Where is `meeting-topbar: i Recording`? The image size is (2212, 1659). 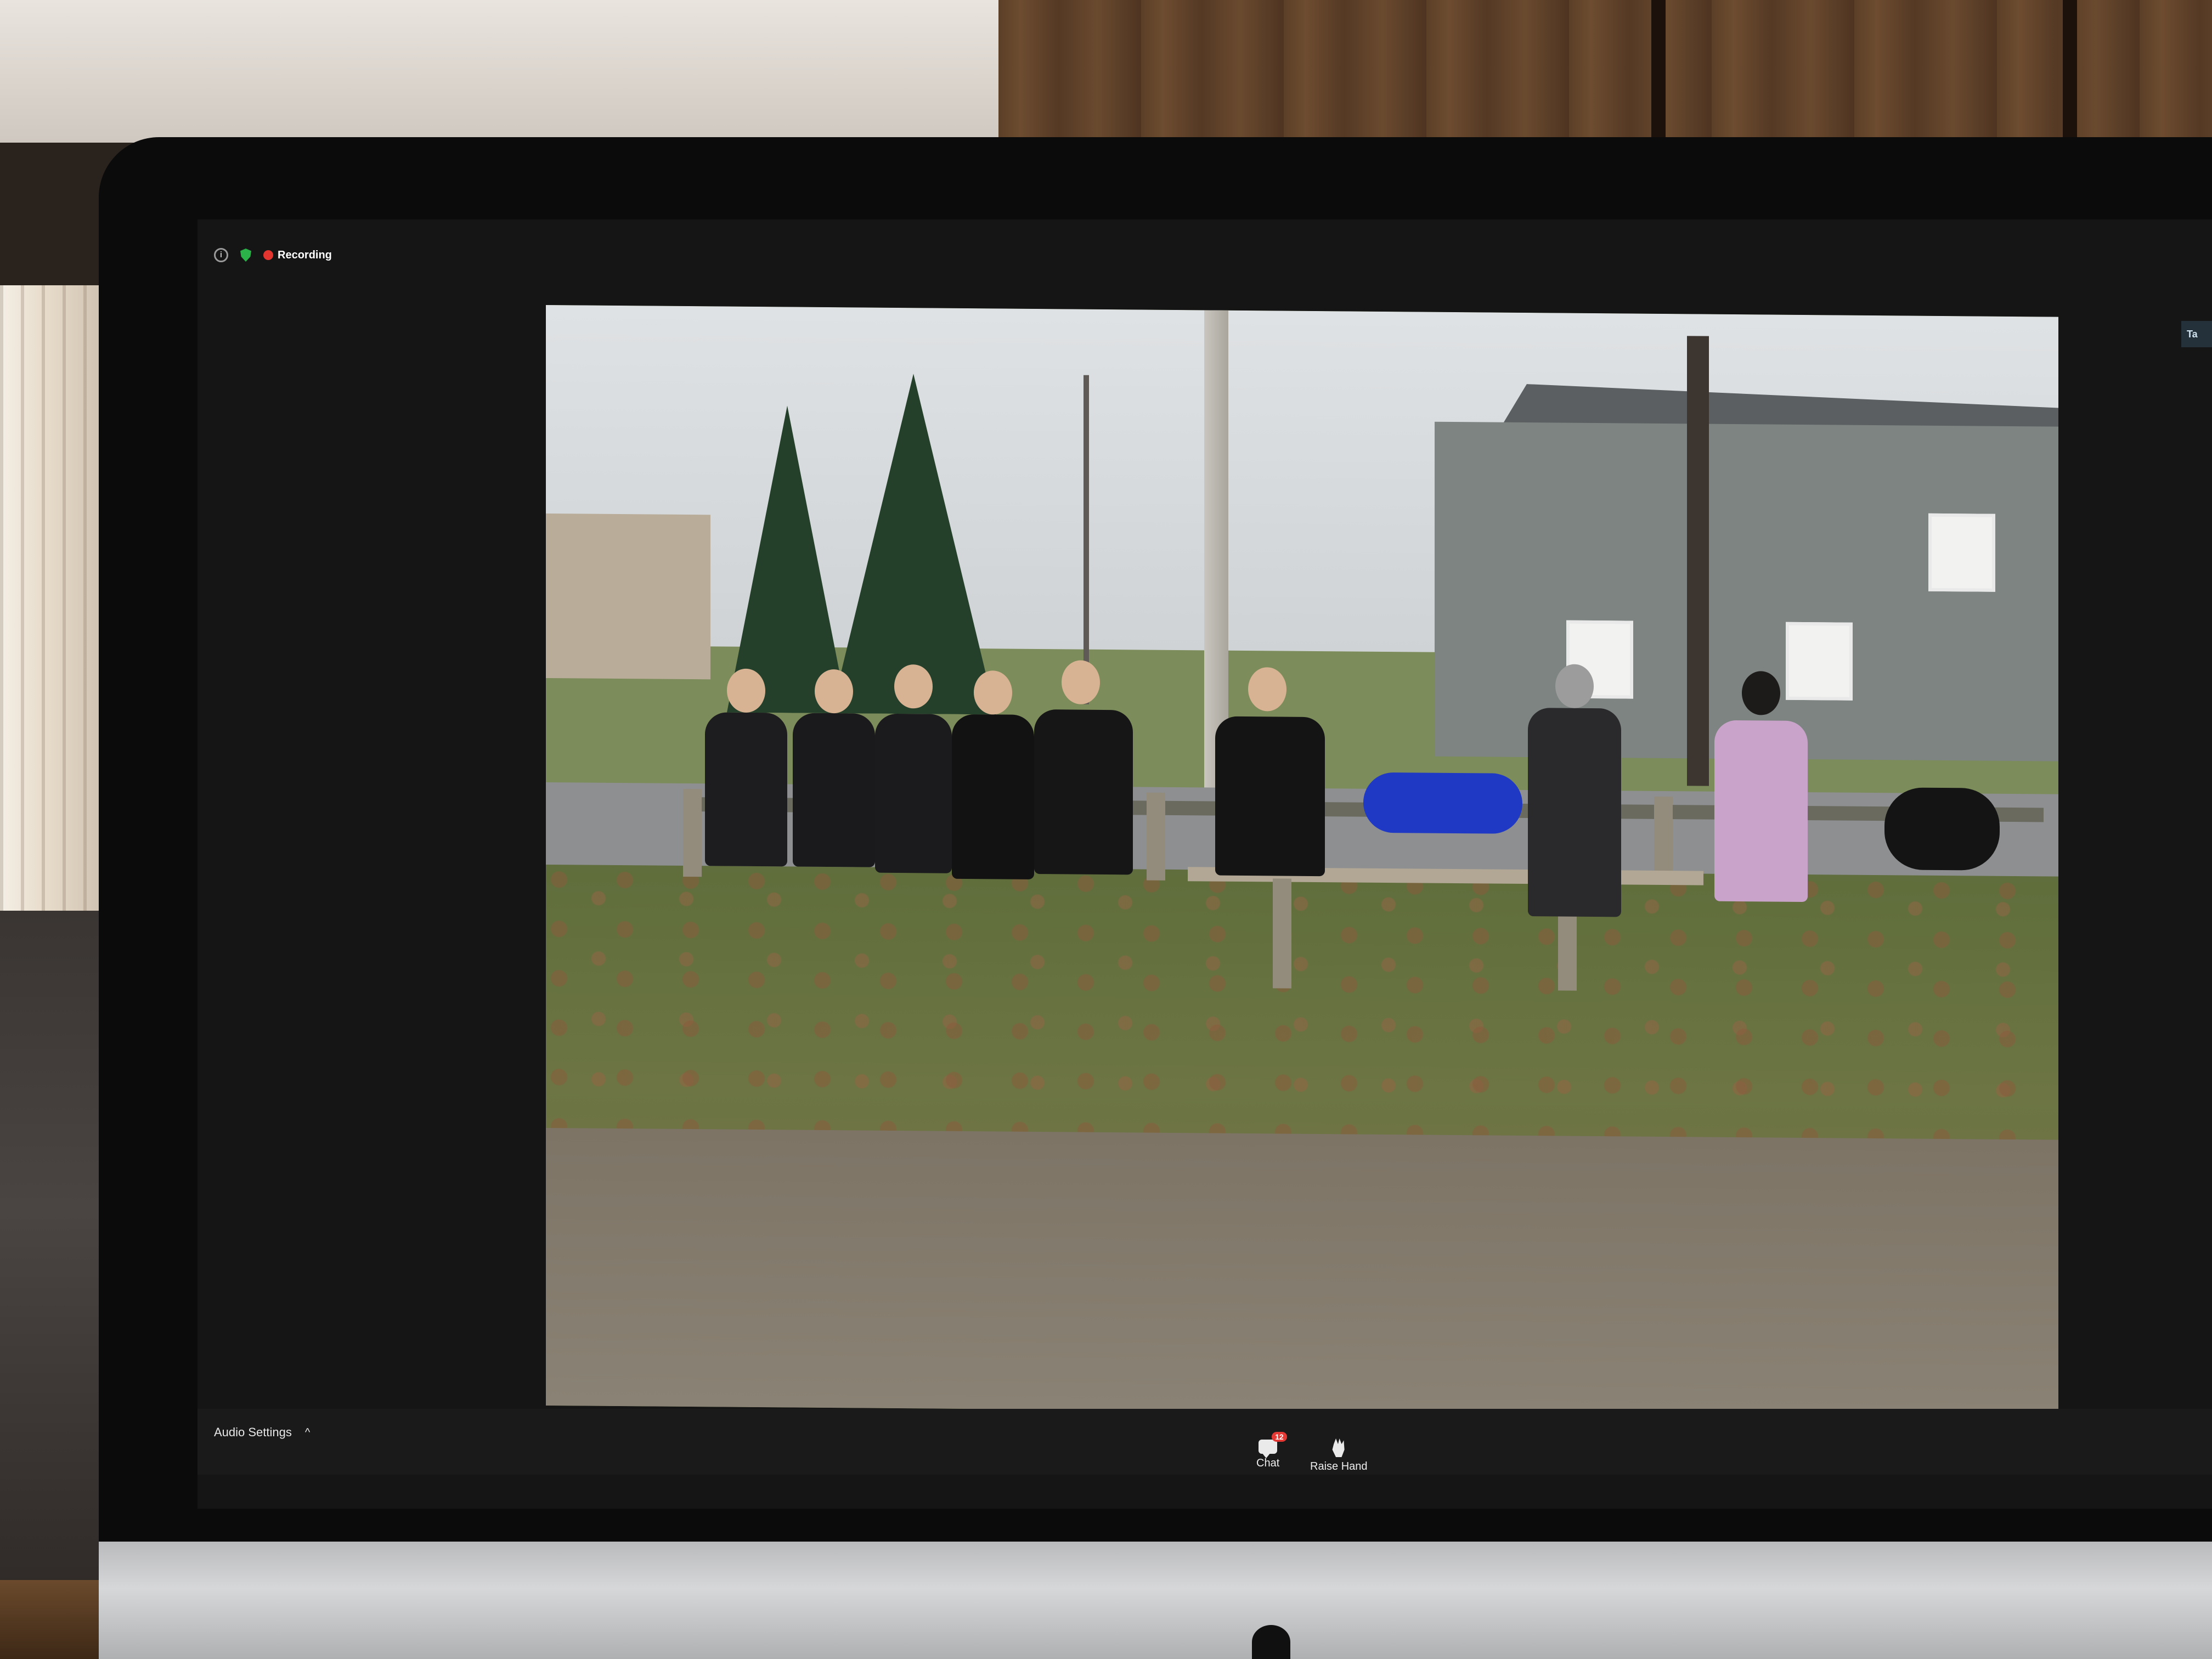 meeting-topbar: i Recording is located at coordinates (273, 255).